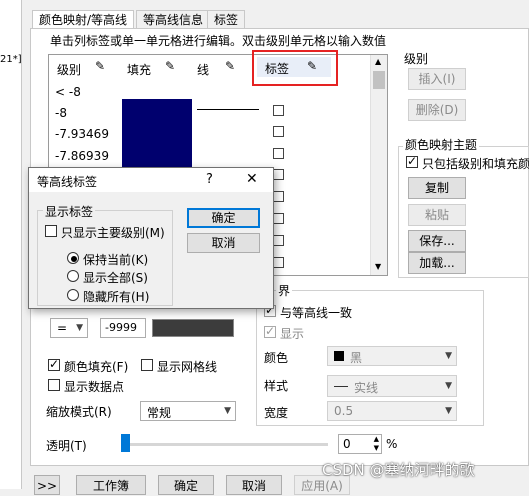  What do you see at coordinates (82, 134) in the screenshot?
I see `level-cell: -7.93469` at bounding box center [82, 134].